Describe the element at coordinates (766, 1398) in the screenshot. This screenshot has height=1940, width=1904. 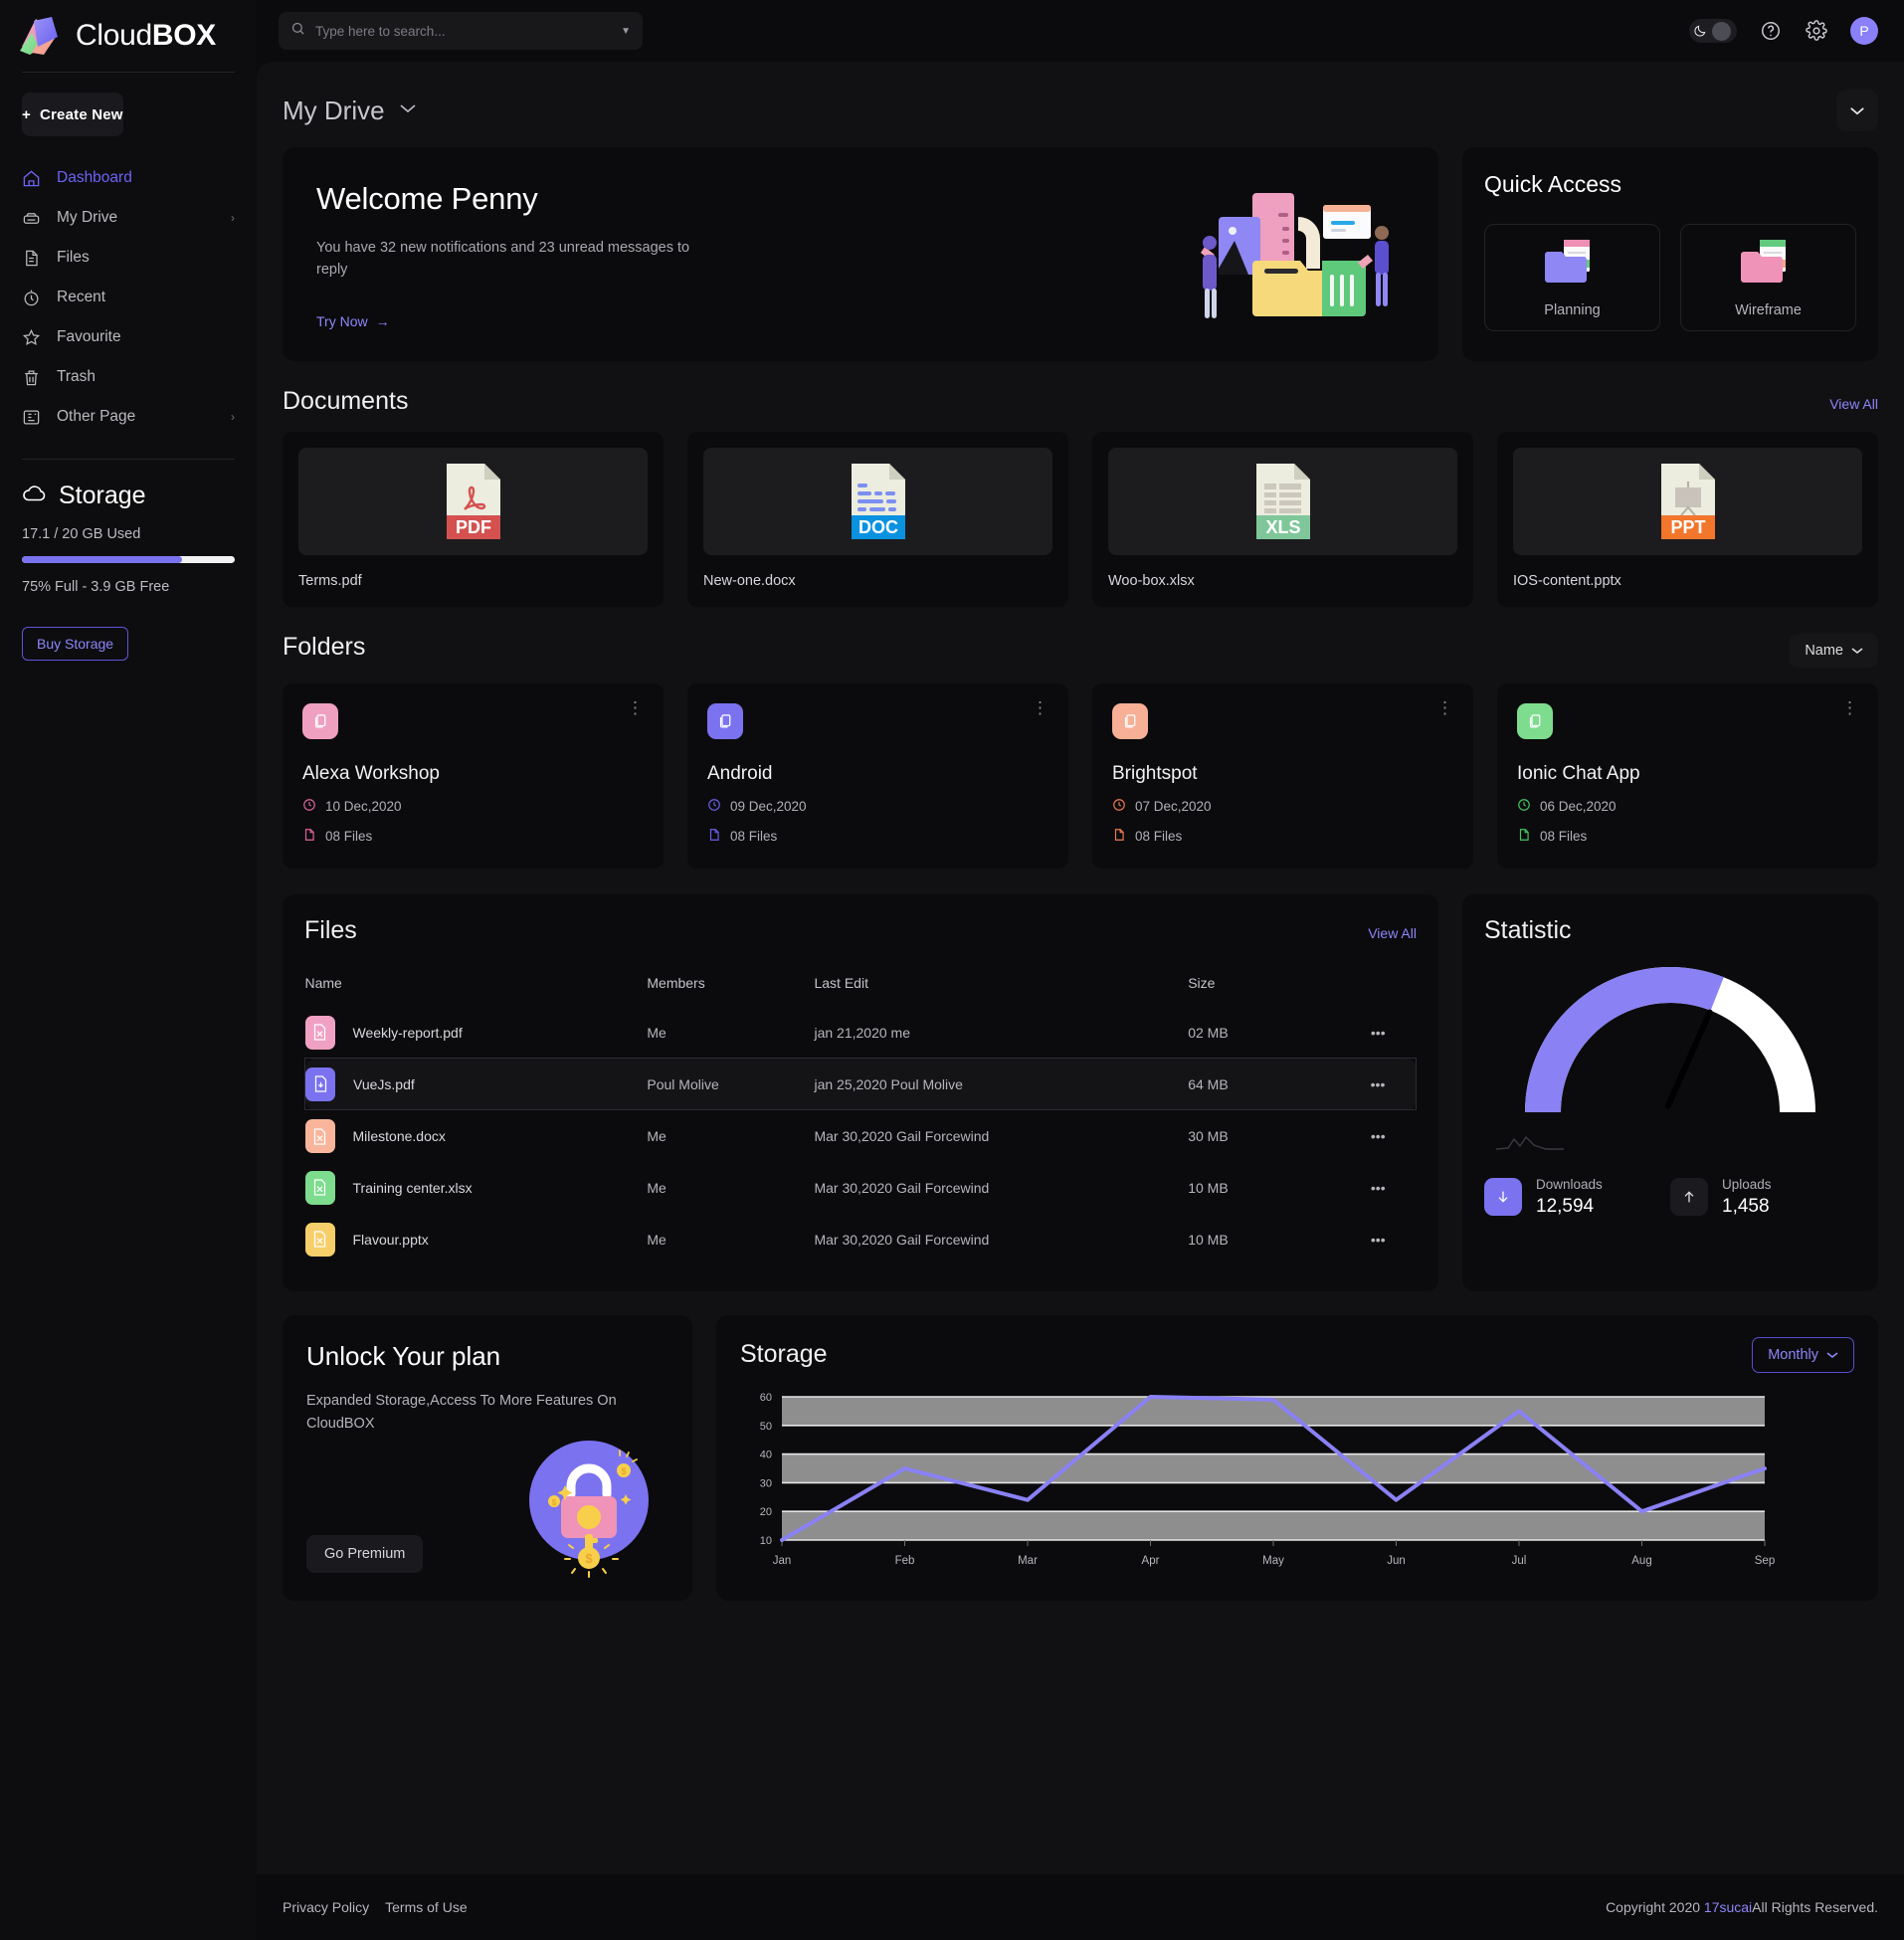
I see `svg-text: 60` at that location.